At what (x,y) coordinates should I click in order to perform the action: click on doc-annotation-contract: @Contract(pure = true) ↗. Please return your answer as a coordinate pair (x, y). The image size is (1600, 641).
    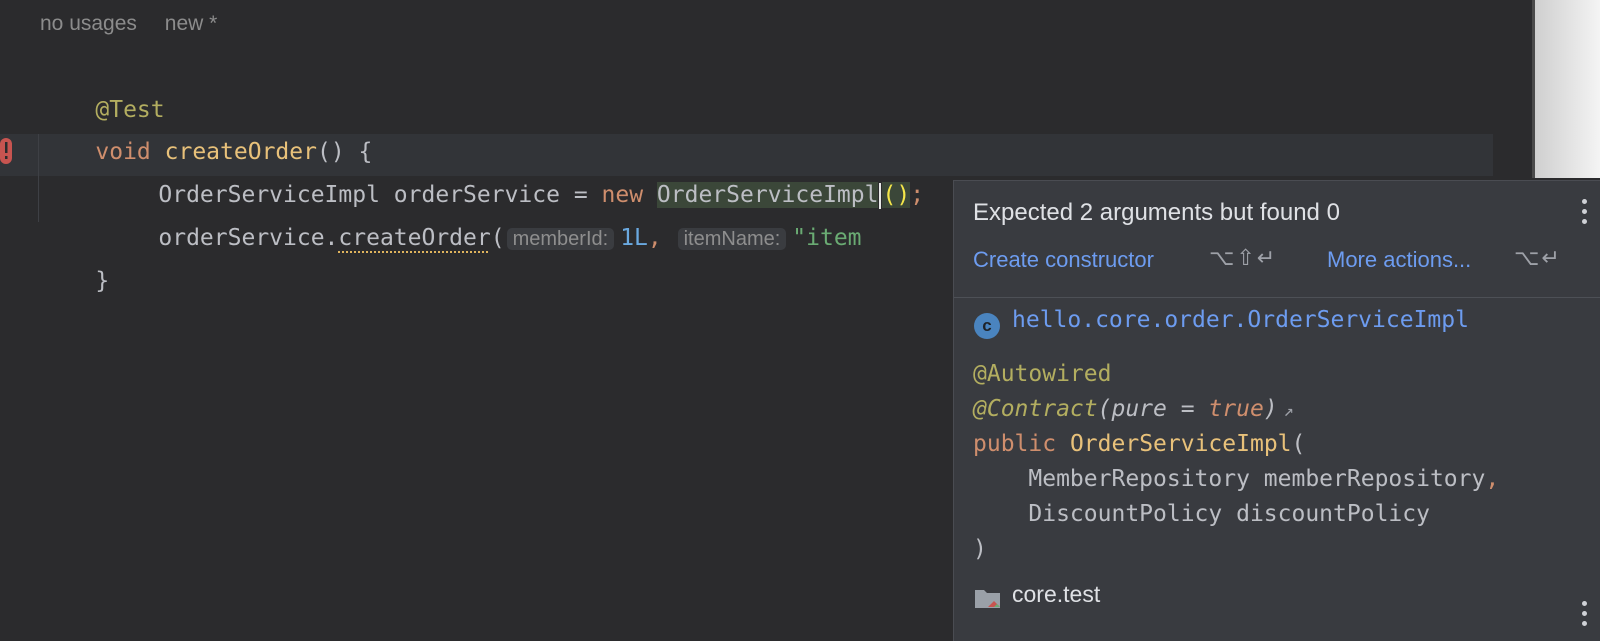
    Looking at the image, I should click on (1133, 409).